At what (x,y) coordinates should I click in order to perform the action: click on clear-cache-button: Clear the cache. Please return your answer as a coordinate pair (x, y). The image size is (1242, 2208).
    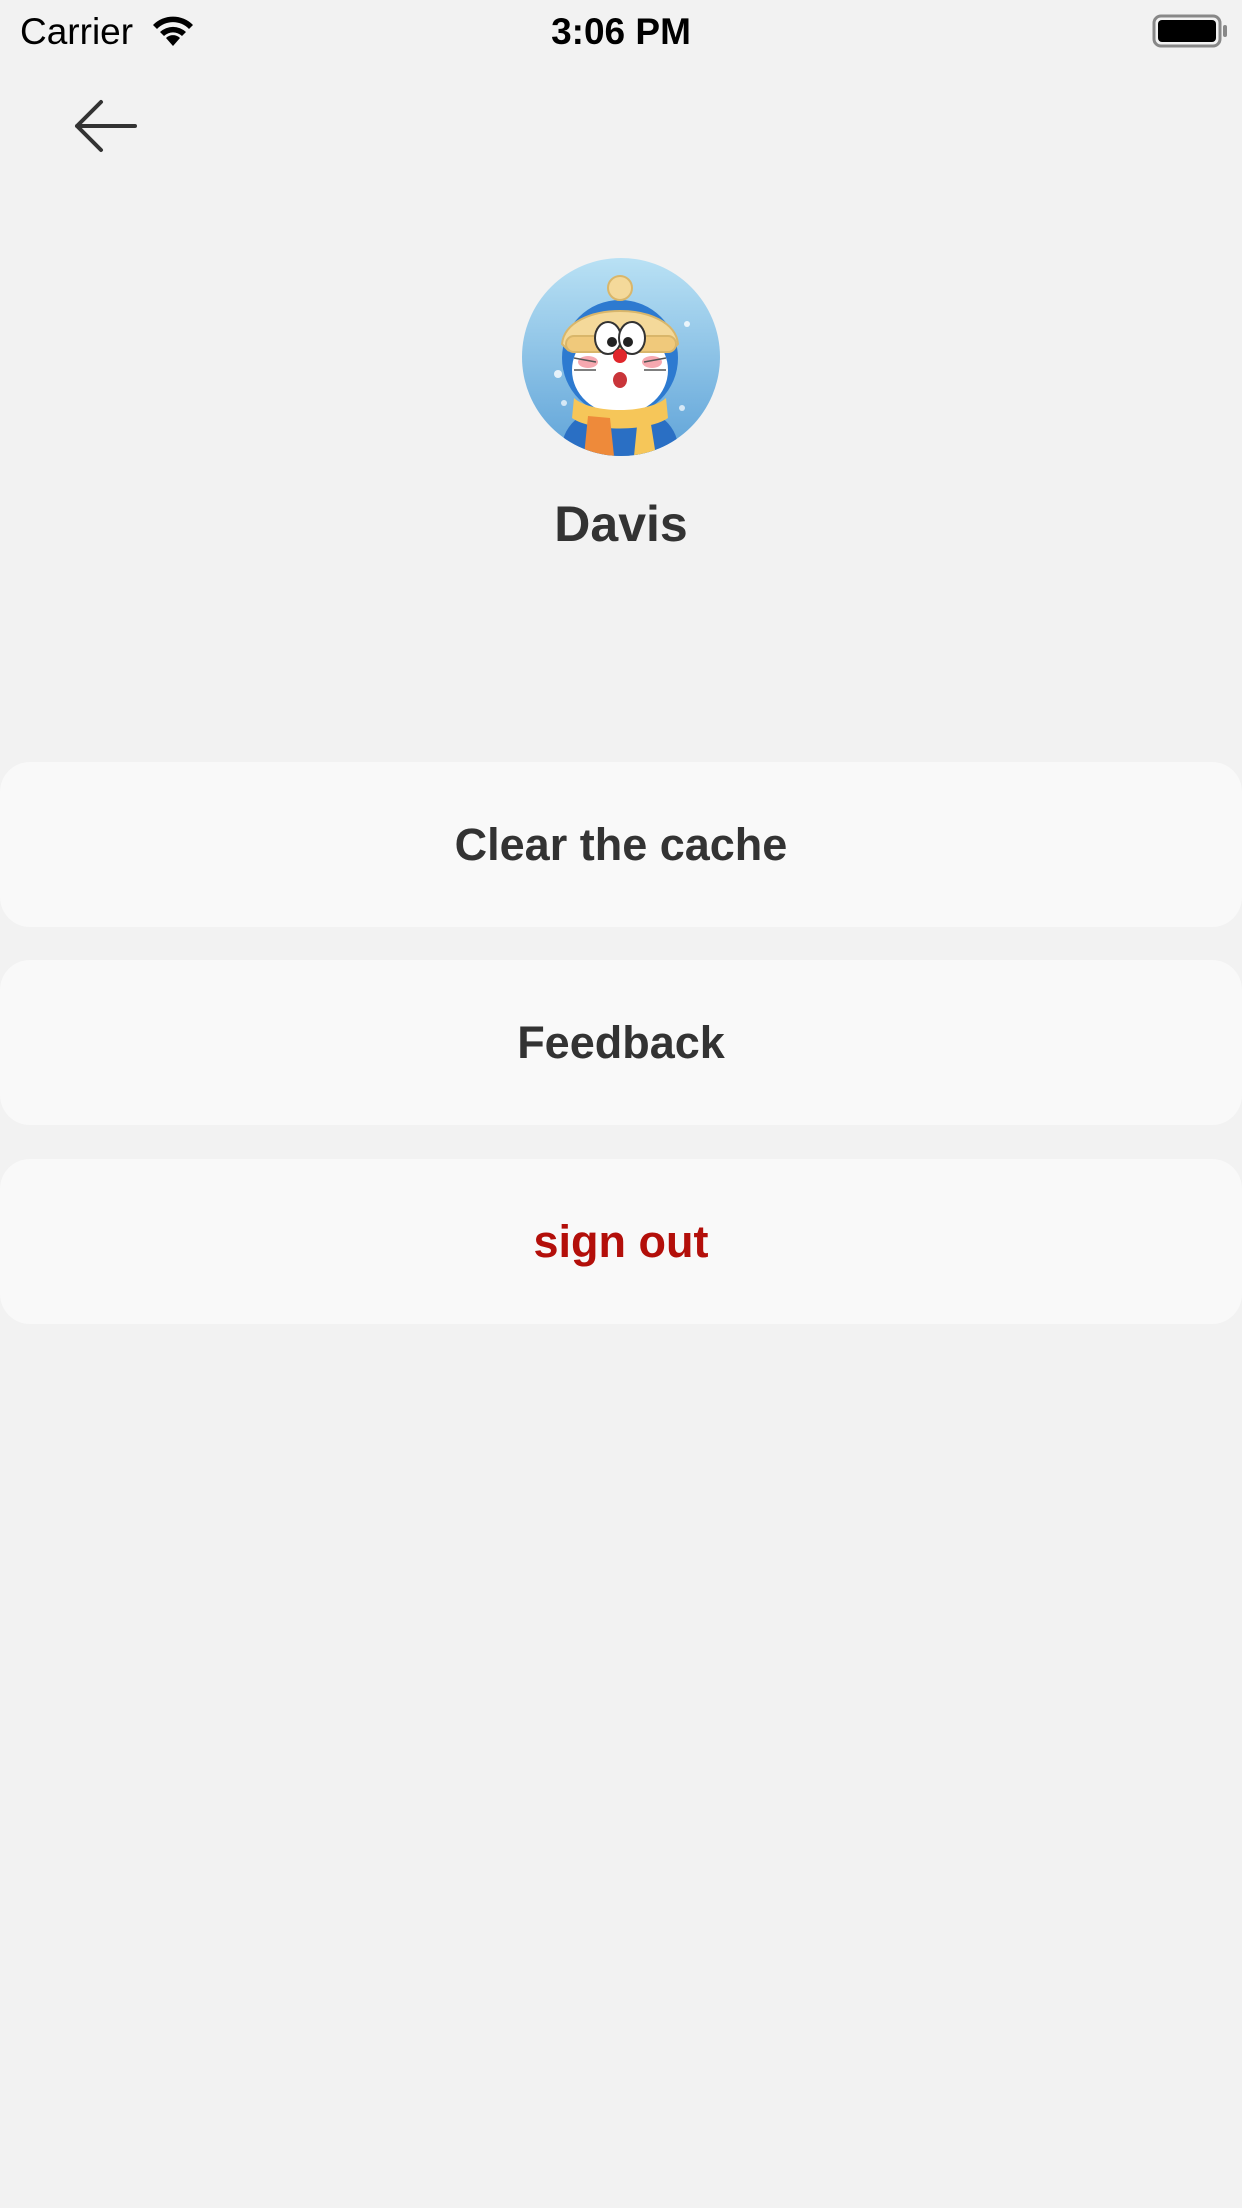
    Looking at the image, I should click on (621, 844).